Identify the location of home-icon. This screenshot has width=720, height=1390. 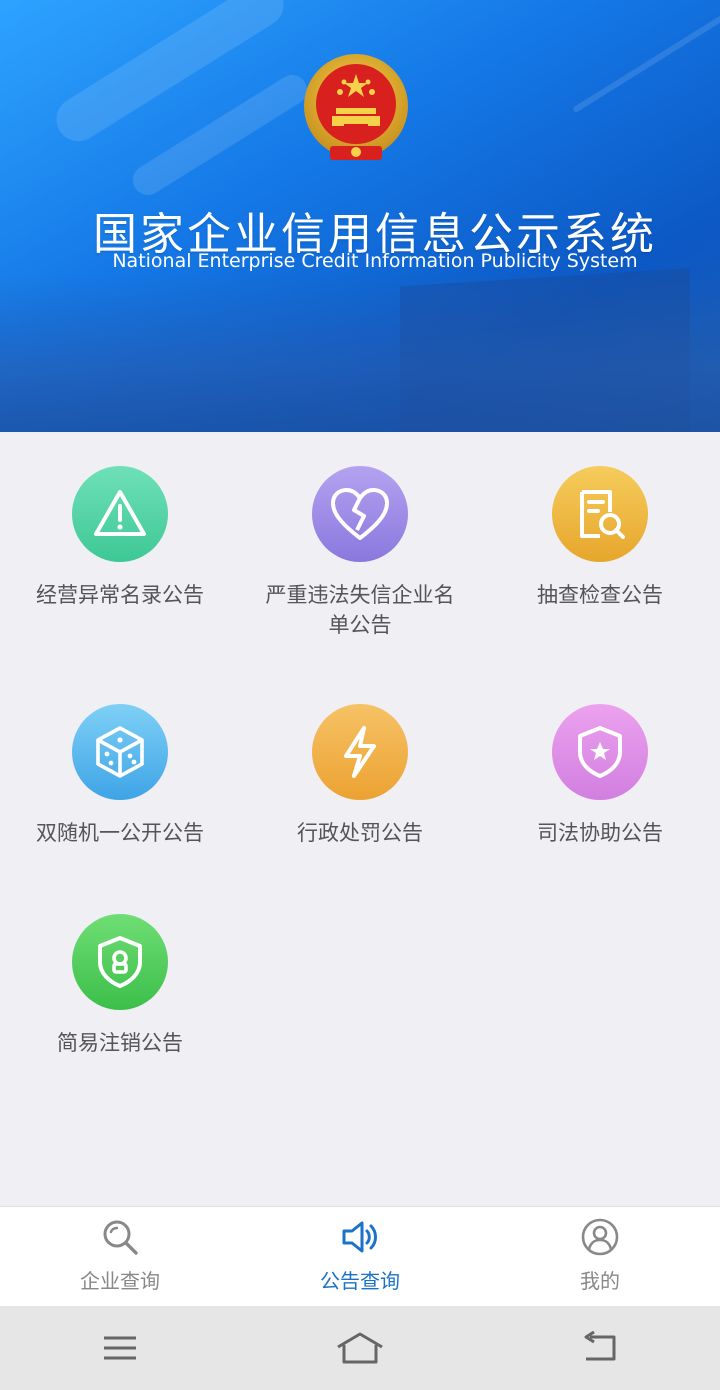
(360, 1348).